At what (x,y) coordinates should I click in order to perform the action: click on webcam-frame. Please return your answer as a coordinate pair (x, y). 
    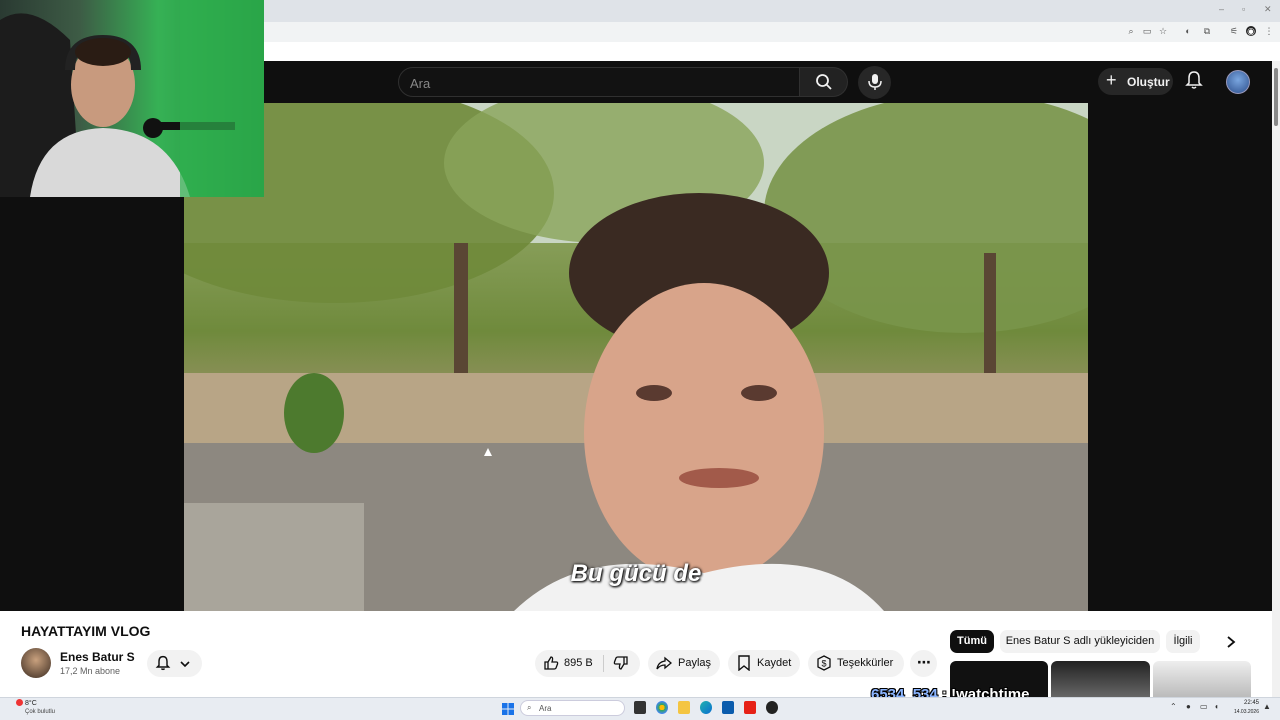
    Looking at the image, I should click on (132, 98).